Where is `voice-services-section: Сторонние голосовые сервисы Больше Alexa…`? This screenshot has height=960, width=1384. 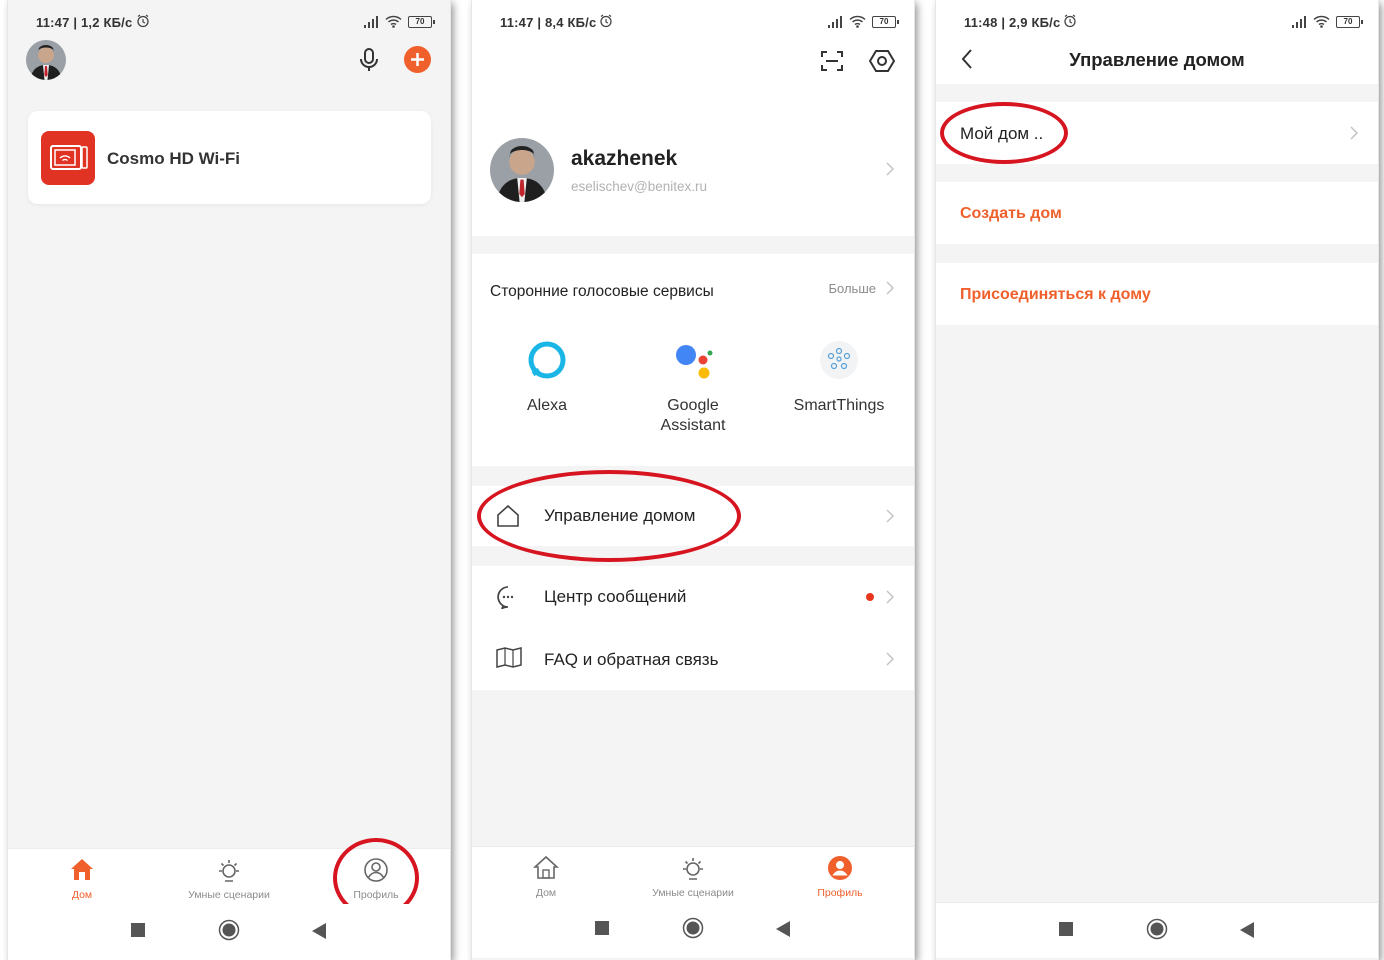
voice-services-section: Сторонние голосовые сервисы Больше Alexa… is located at coordinates (693, 360).